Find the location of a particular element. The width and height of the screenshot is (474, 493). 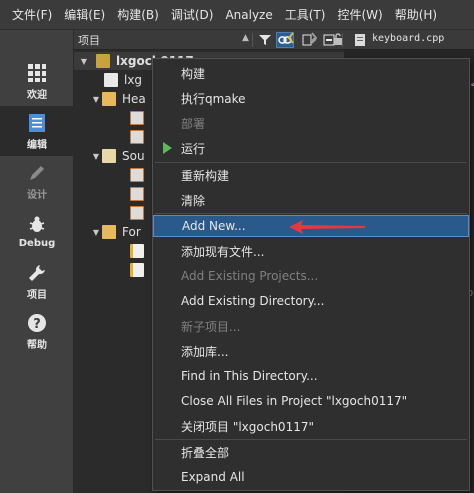

tree-row-headers: ▼ Hea is located at coordinates (118, 99).